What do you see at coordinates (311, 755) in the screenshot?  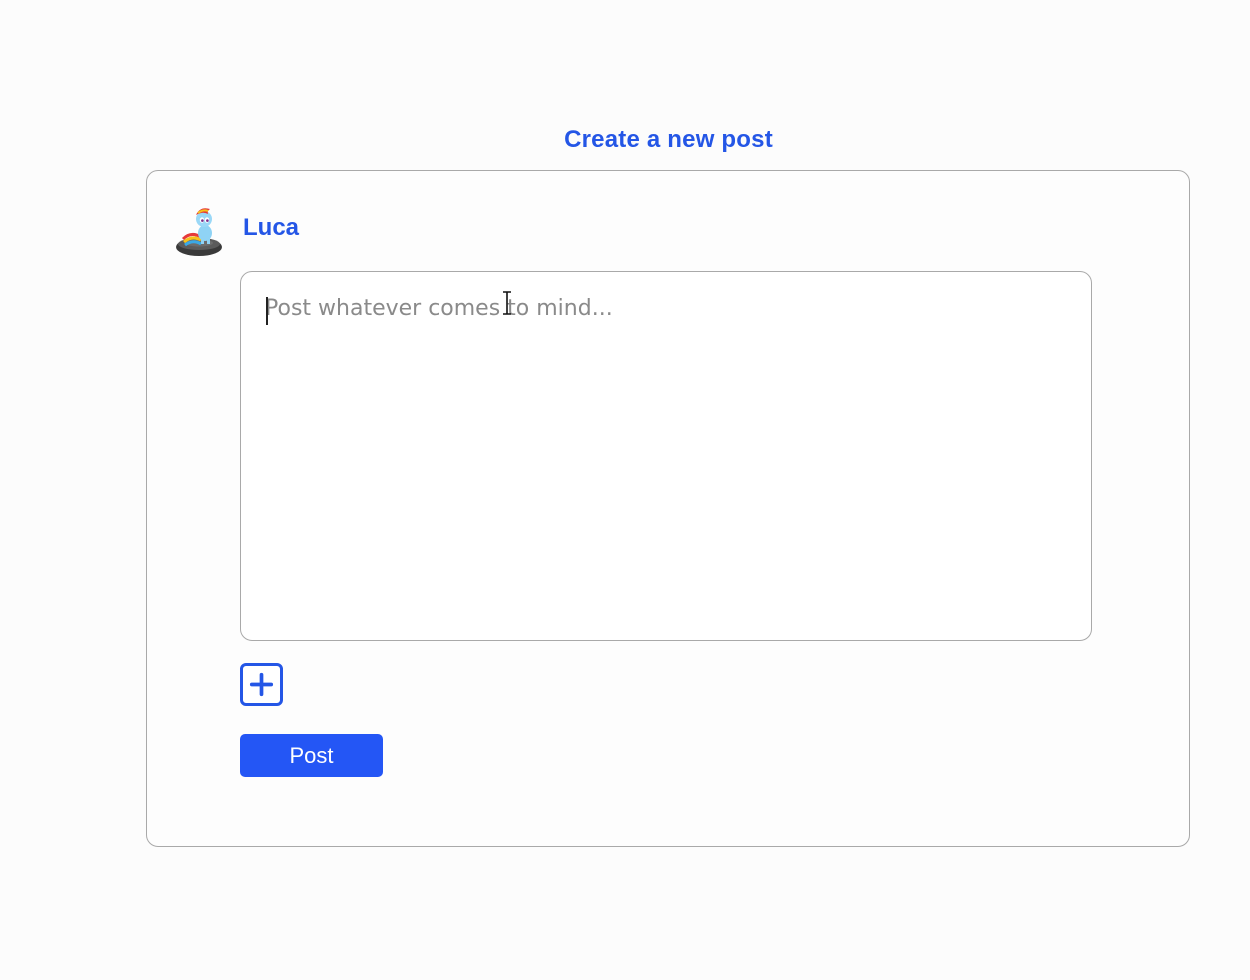 I see `post-button: Post` at bounding box center [311, 755].